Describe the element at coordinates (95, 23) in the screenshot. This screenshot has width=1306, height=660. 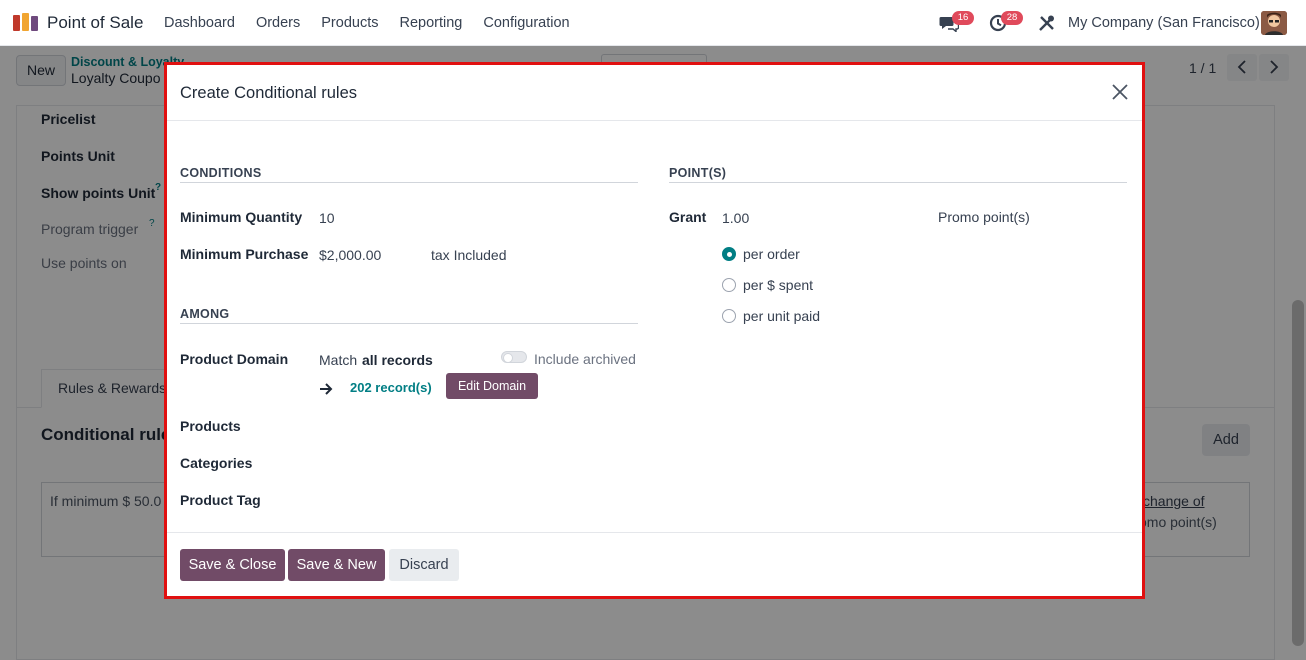
I see `app-name: Point of Sale` at that location.